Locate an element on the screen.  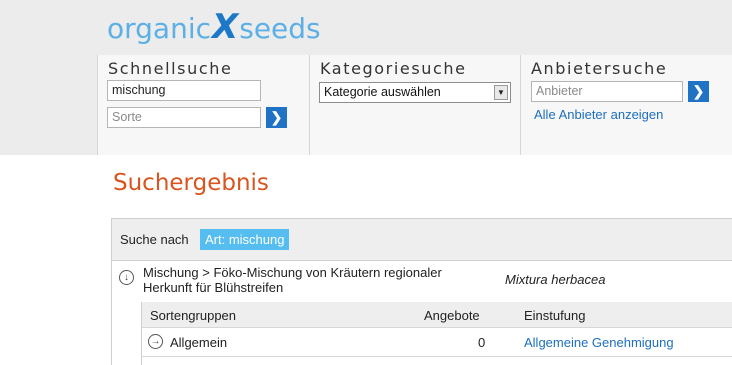
site-logo: organic X seeds is located at coordinates (214, 24).